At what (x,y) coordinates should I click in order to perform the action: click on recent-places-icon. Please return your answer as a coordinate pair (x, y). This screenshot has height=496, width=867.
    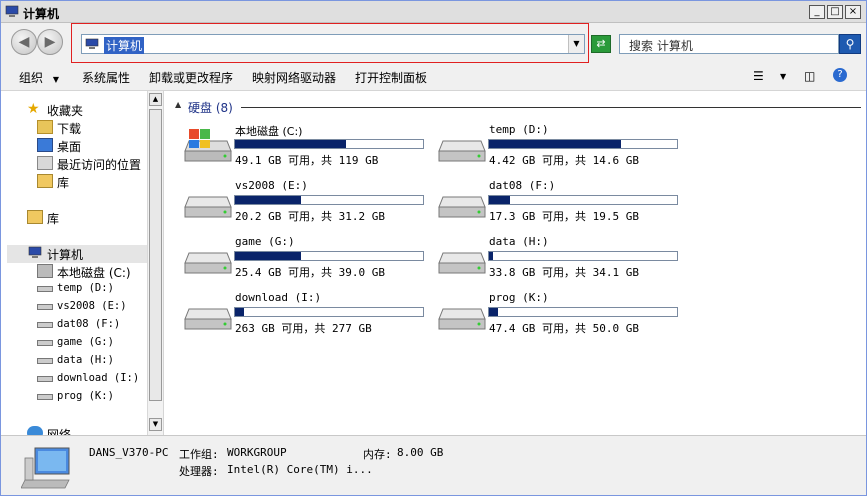
    Looking at the image, I should click on (45, 163).